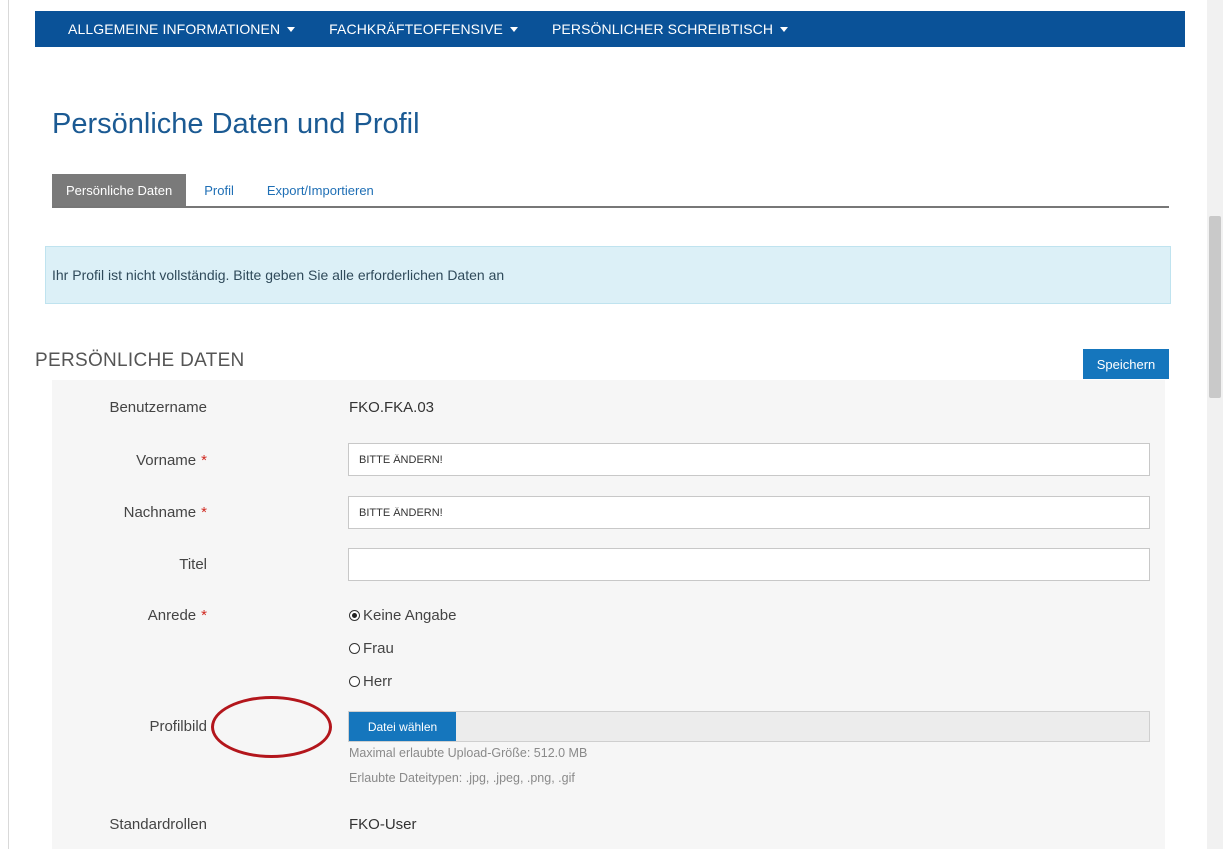  What do you see at coordinates (165, 512) in the screenshot?
I see `lastname-label: Nachname *` at bounding box center [165, 512].